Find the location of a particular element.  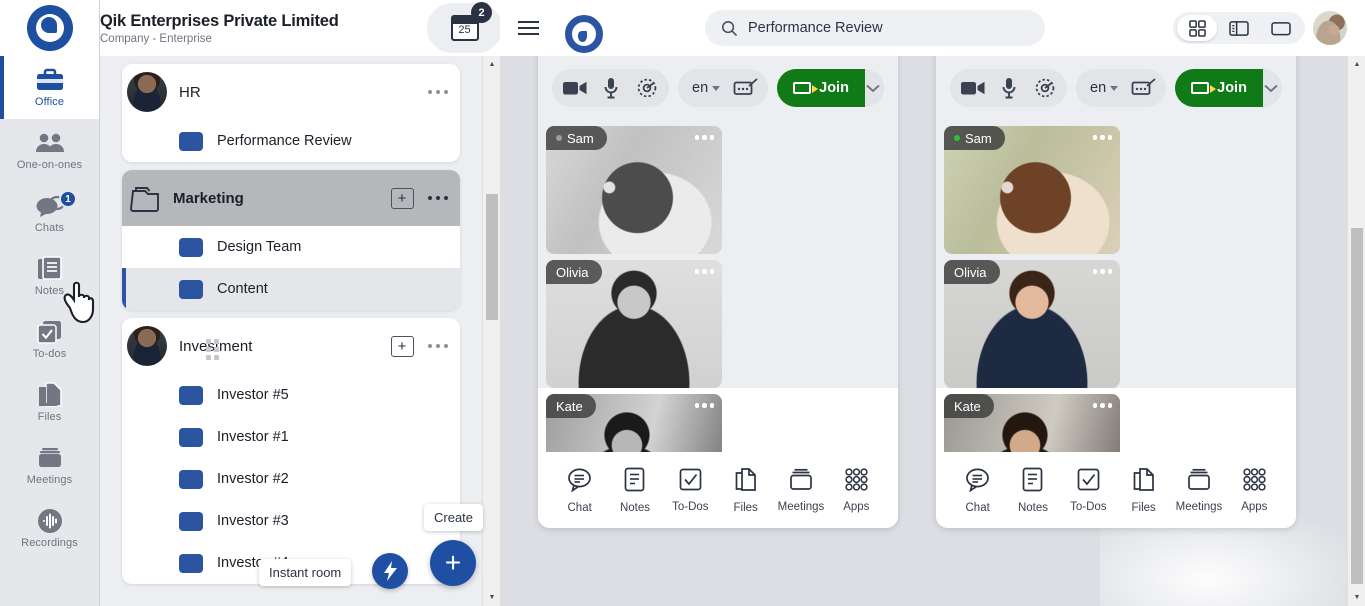

rail-item-chats: 1 Chats is located at coordinates (49, 213).